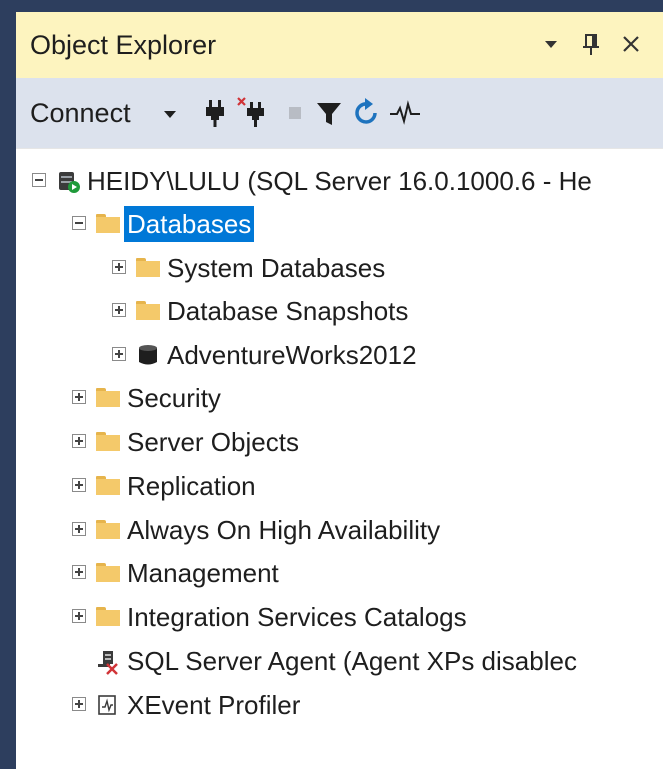 Image resolution: width=663 pixels, height=769 pixels. Describe the element at coordinates (170, 114) in the screenshot. I see `connect-dropdown-arrow-icon` at that location.